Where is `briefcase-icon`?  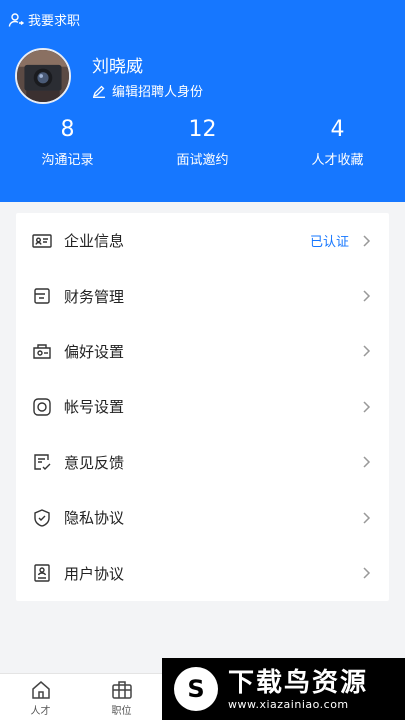
briefcase-icon is located at coordinates (121, 690).